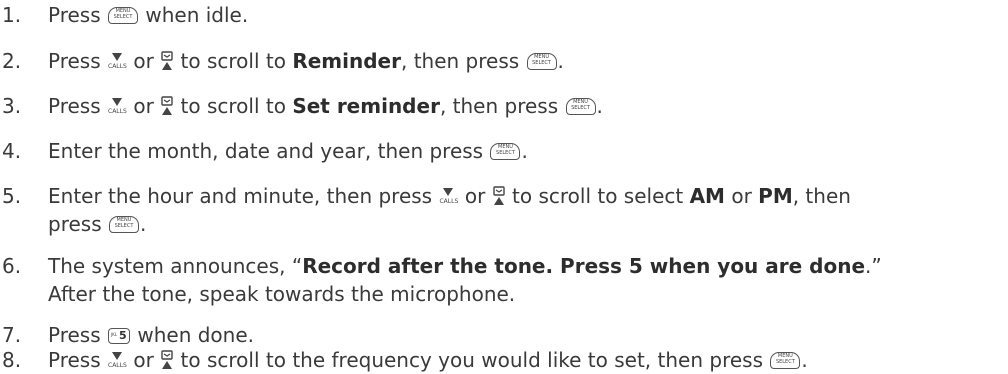  I want to click on step-number: 8., so click(12, 360).